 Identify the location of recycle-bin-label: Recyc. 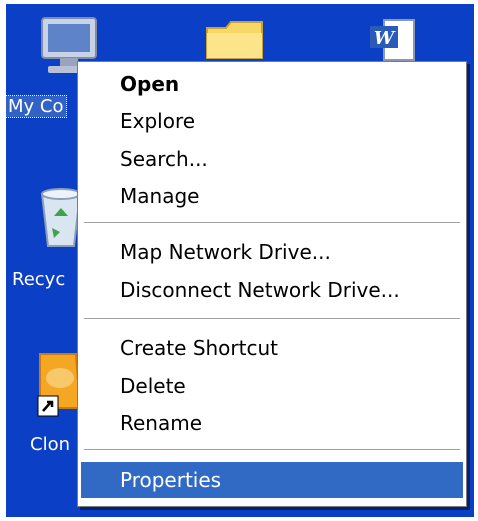
(38, 279).